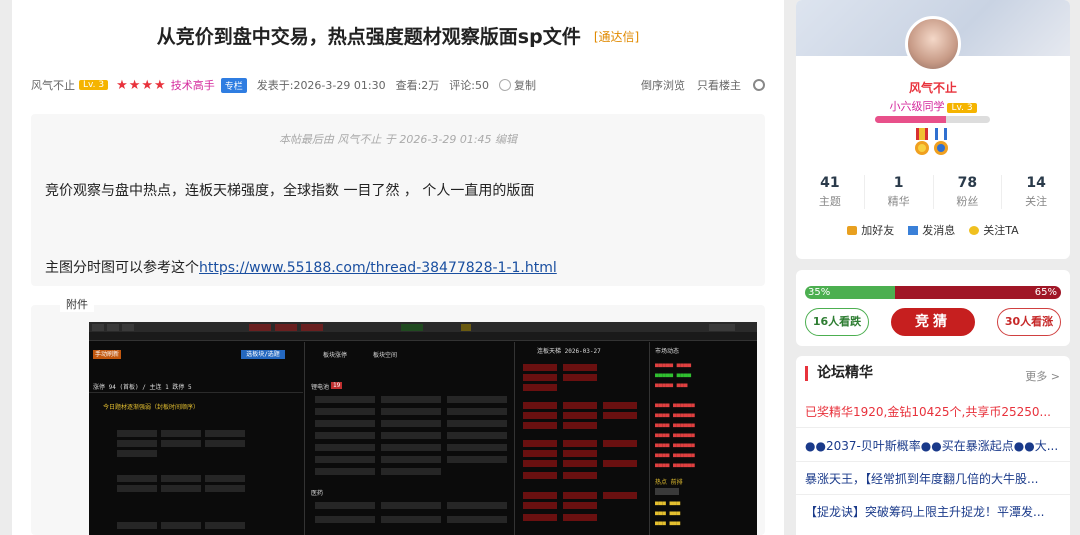 Image resolution: width=1080 pixels, height=535 pixels. I want to click on page-scrollbar, so click(1075, 267).